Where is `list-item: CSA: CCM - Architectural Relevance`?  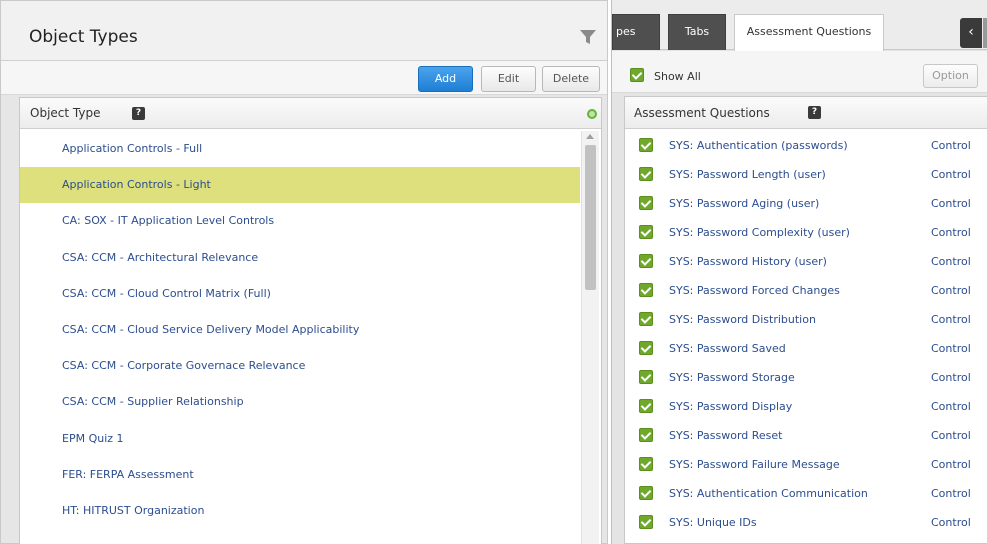 list-item: CSA: CCM - Architectural Relevance is located at coordinates (300, 258).